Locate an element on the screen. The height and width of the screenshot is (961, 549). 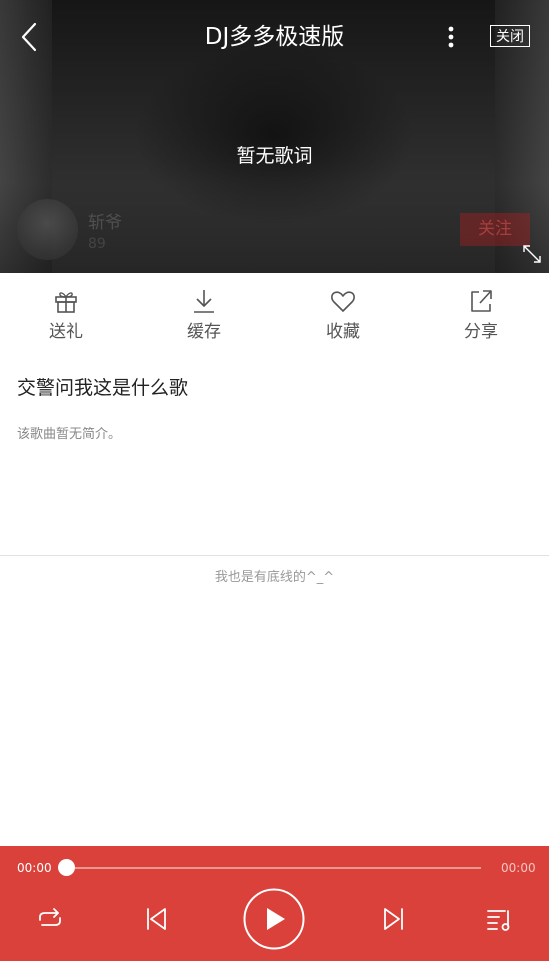
repeat-icon is located at coordinates (50, 917).